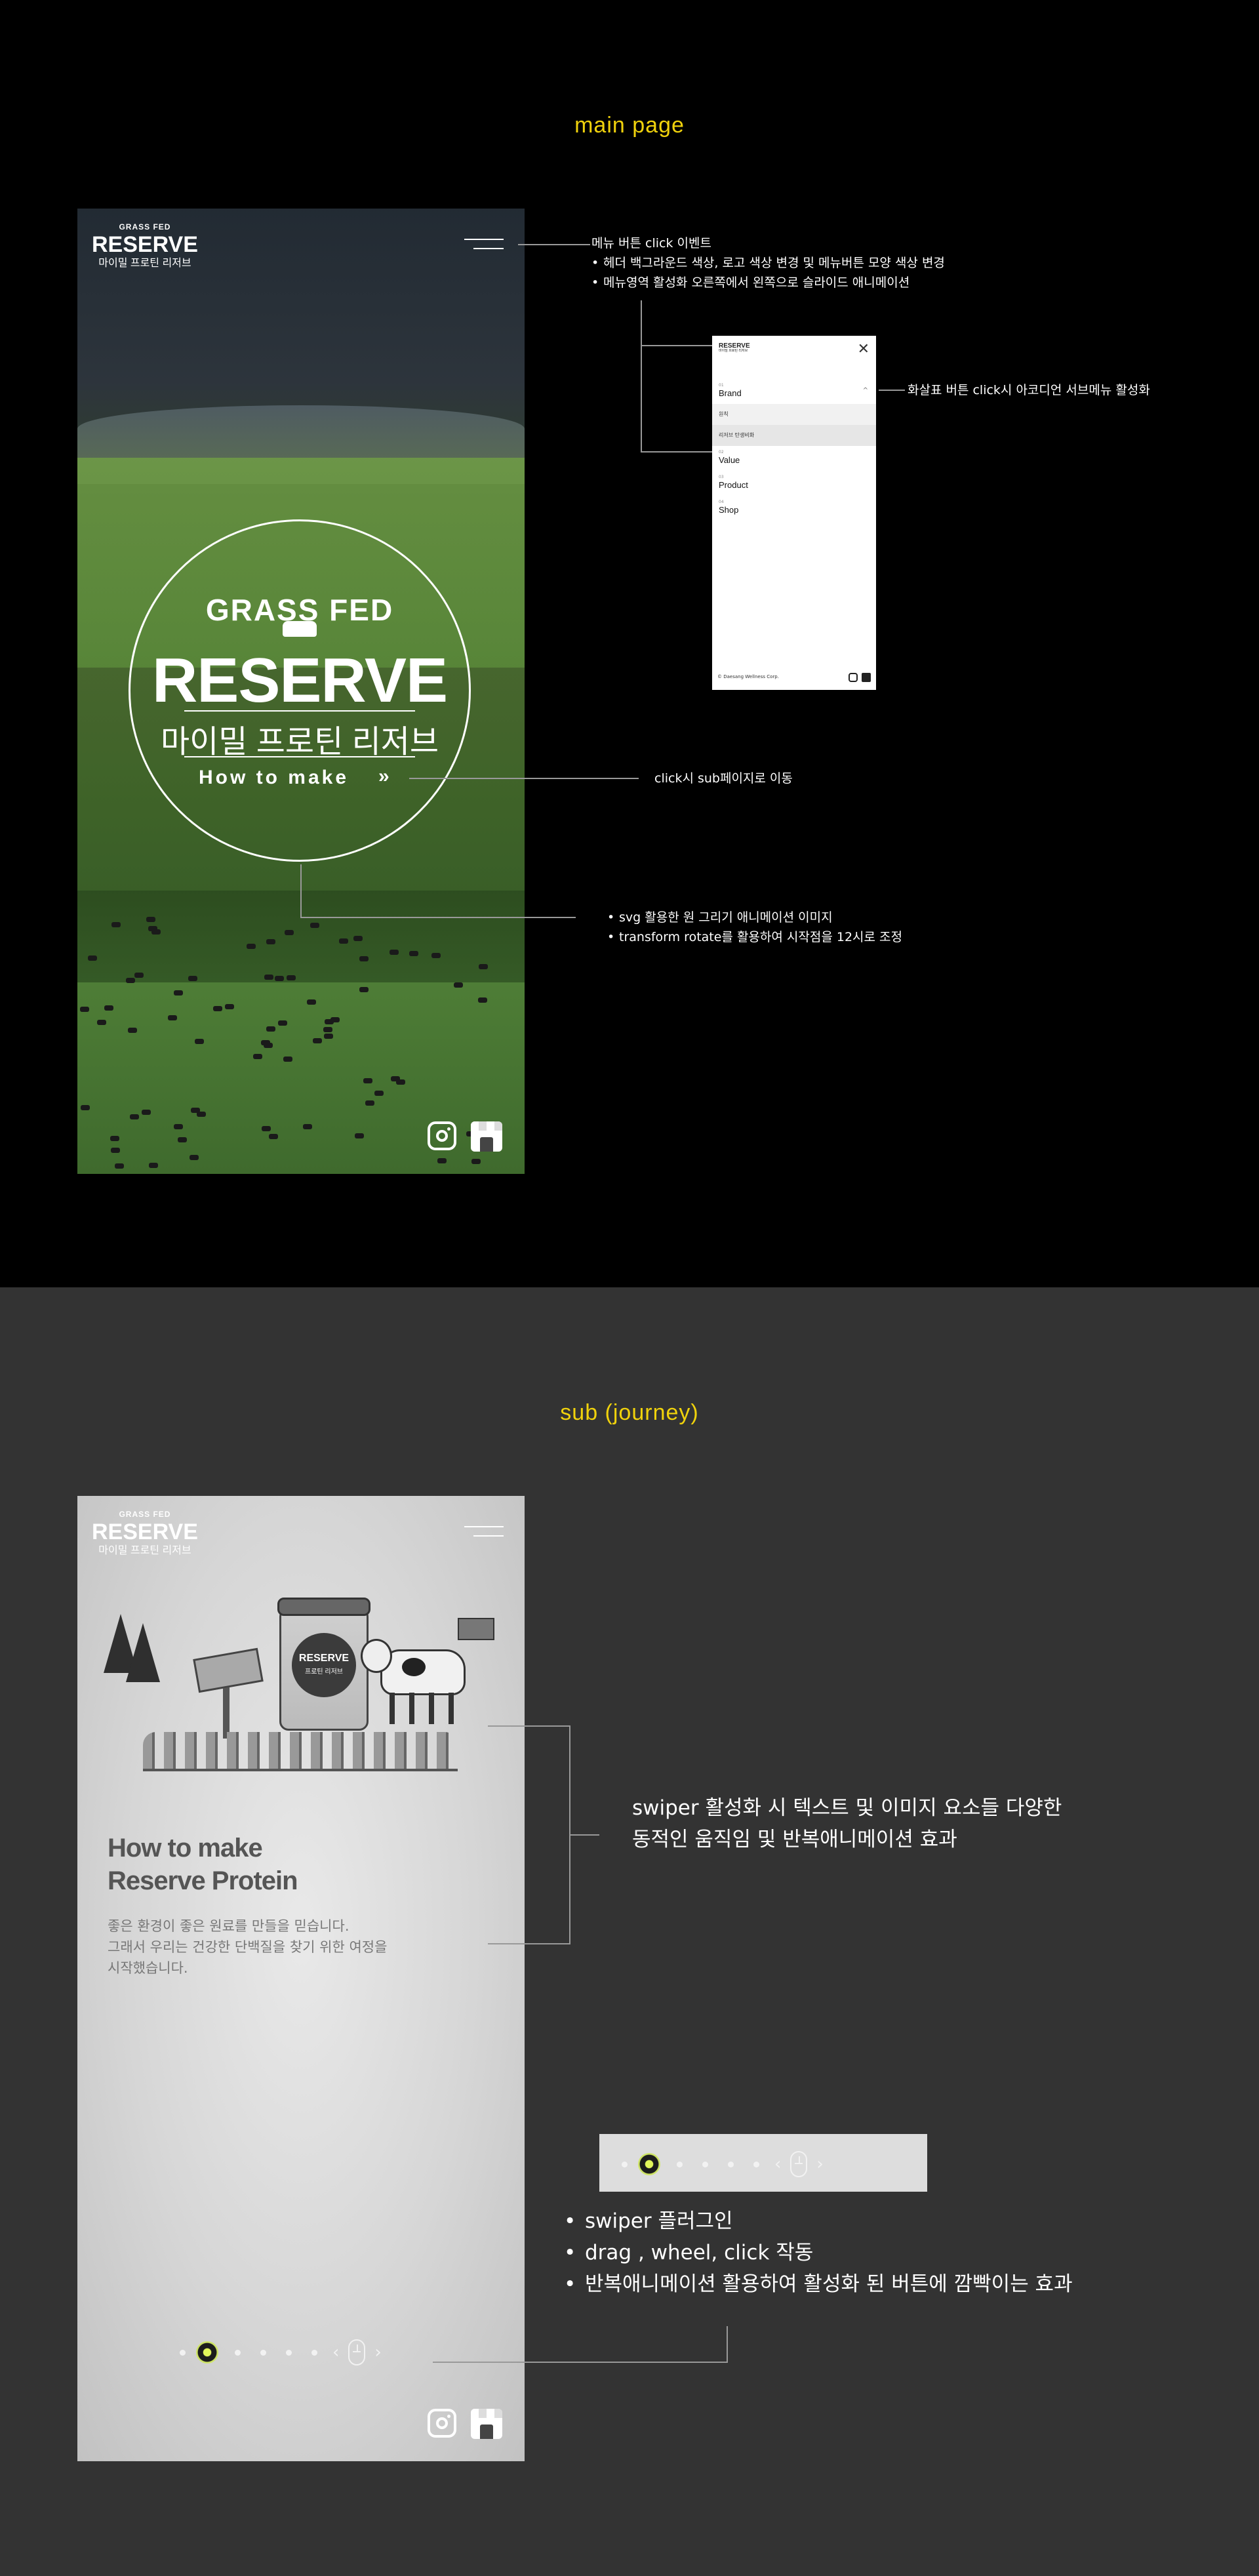 This screenshot has width=1259, height=2576. What do you see at coordinates (819, 2221) in the screenshot?
I see `plugin-annotation-point: swiper 플러그인` at bounding box center [819, 2221].